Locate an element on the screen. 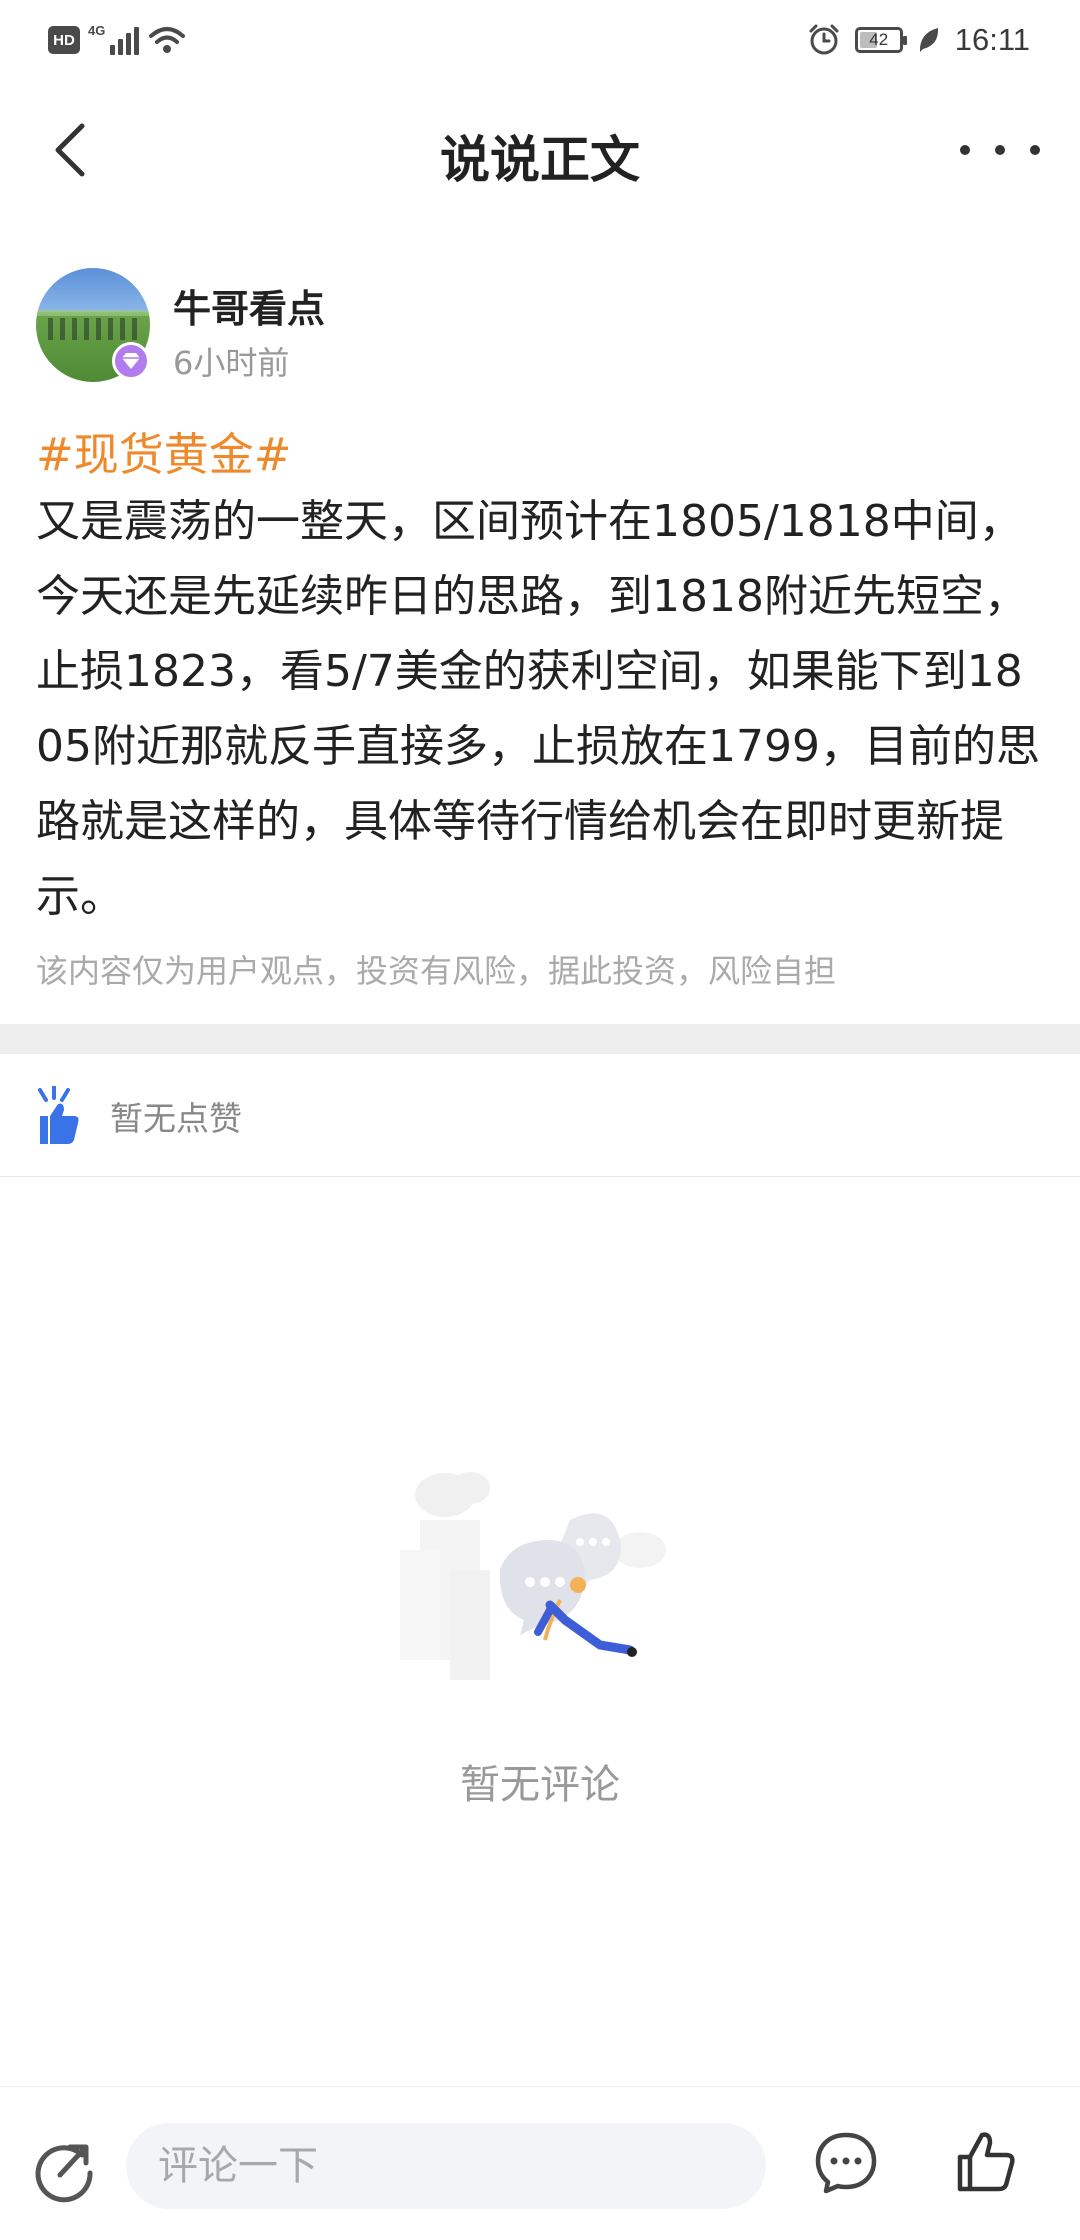 Image resolution: width=1080 pixels, height=2240 pixels. like-button-icon is located at coordinates (986, 2161).